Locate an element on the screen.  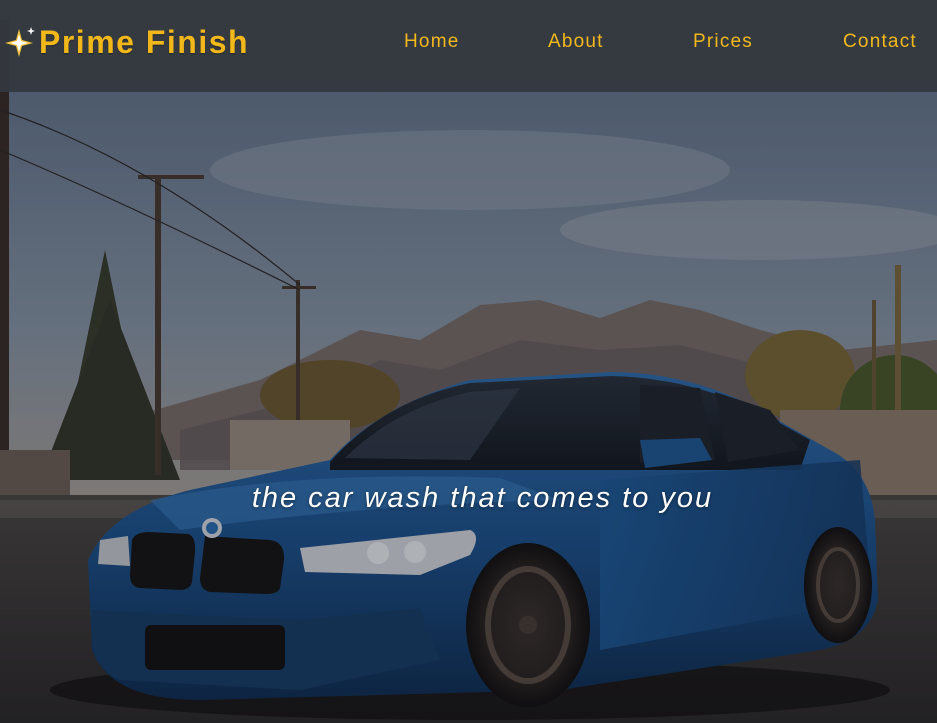
main-navigation: Home About Prices Contact is located at coordinates (468, 42).